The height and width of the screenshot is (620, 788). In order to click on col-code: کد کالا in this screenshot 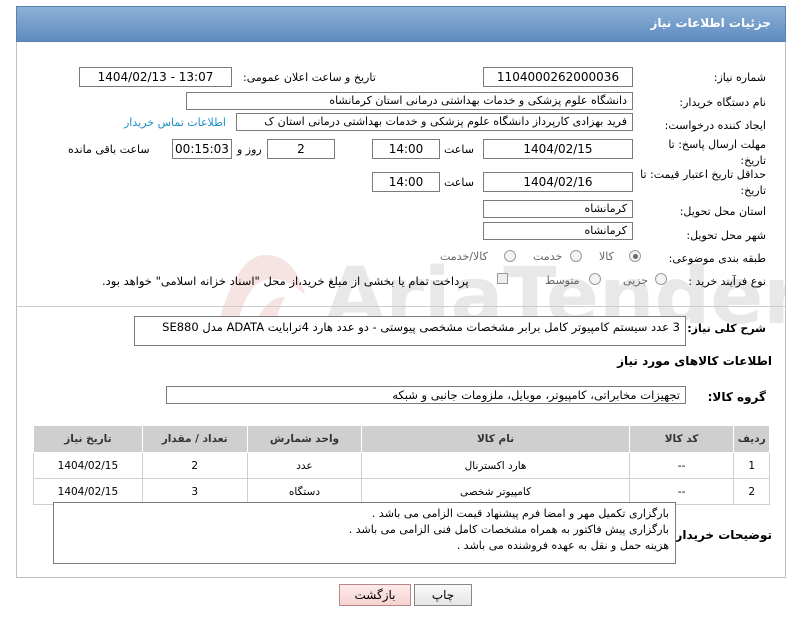, I will do `click(681, 439)`.